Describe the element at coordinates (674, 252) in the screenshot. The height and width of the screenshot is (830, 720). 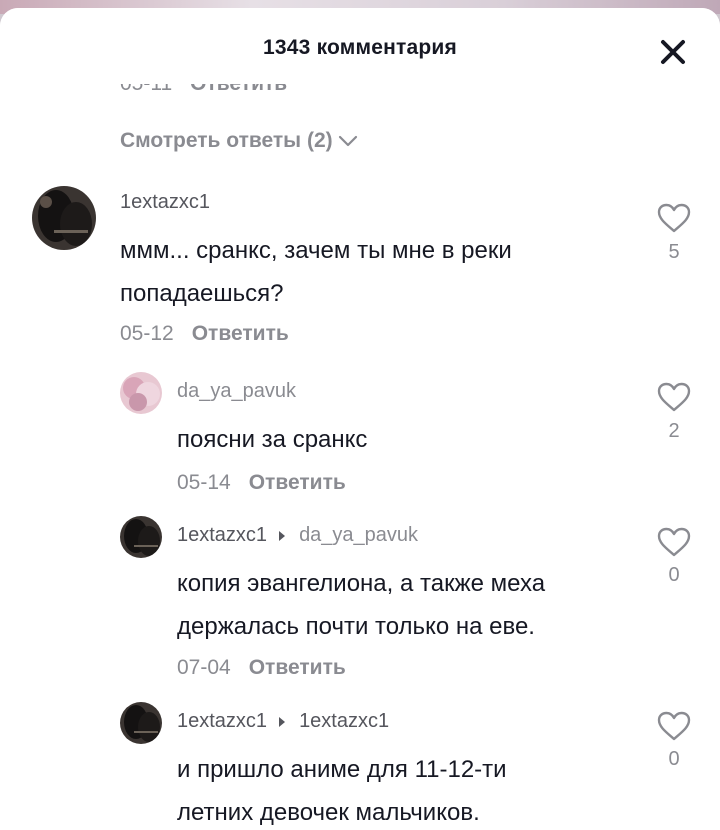
I see `like-count: 5` at that location.